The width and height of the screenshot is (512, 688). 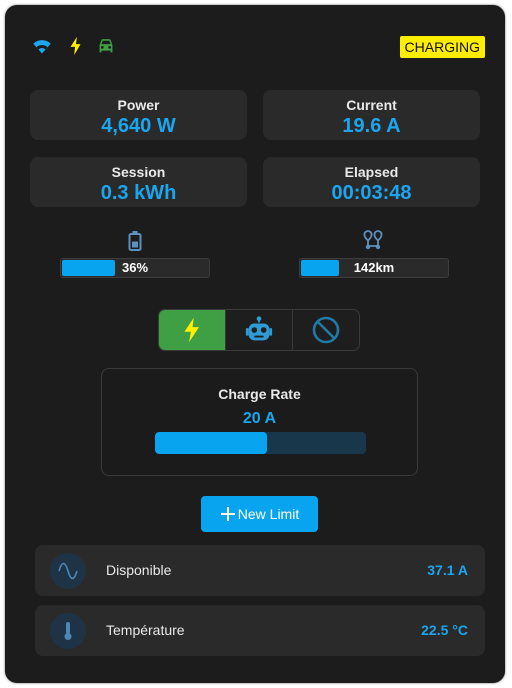 I want to click on new-limit-button: New Limit, so click(x=259, y=514).